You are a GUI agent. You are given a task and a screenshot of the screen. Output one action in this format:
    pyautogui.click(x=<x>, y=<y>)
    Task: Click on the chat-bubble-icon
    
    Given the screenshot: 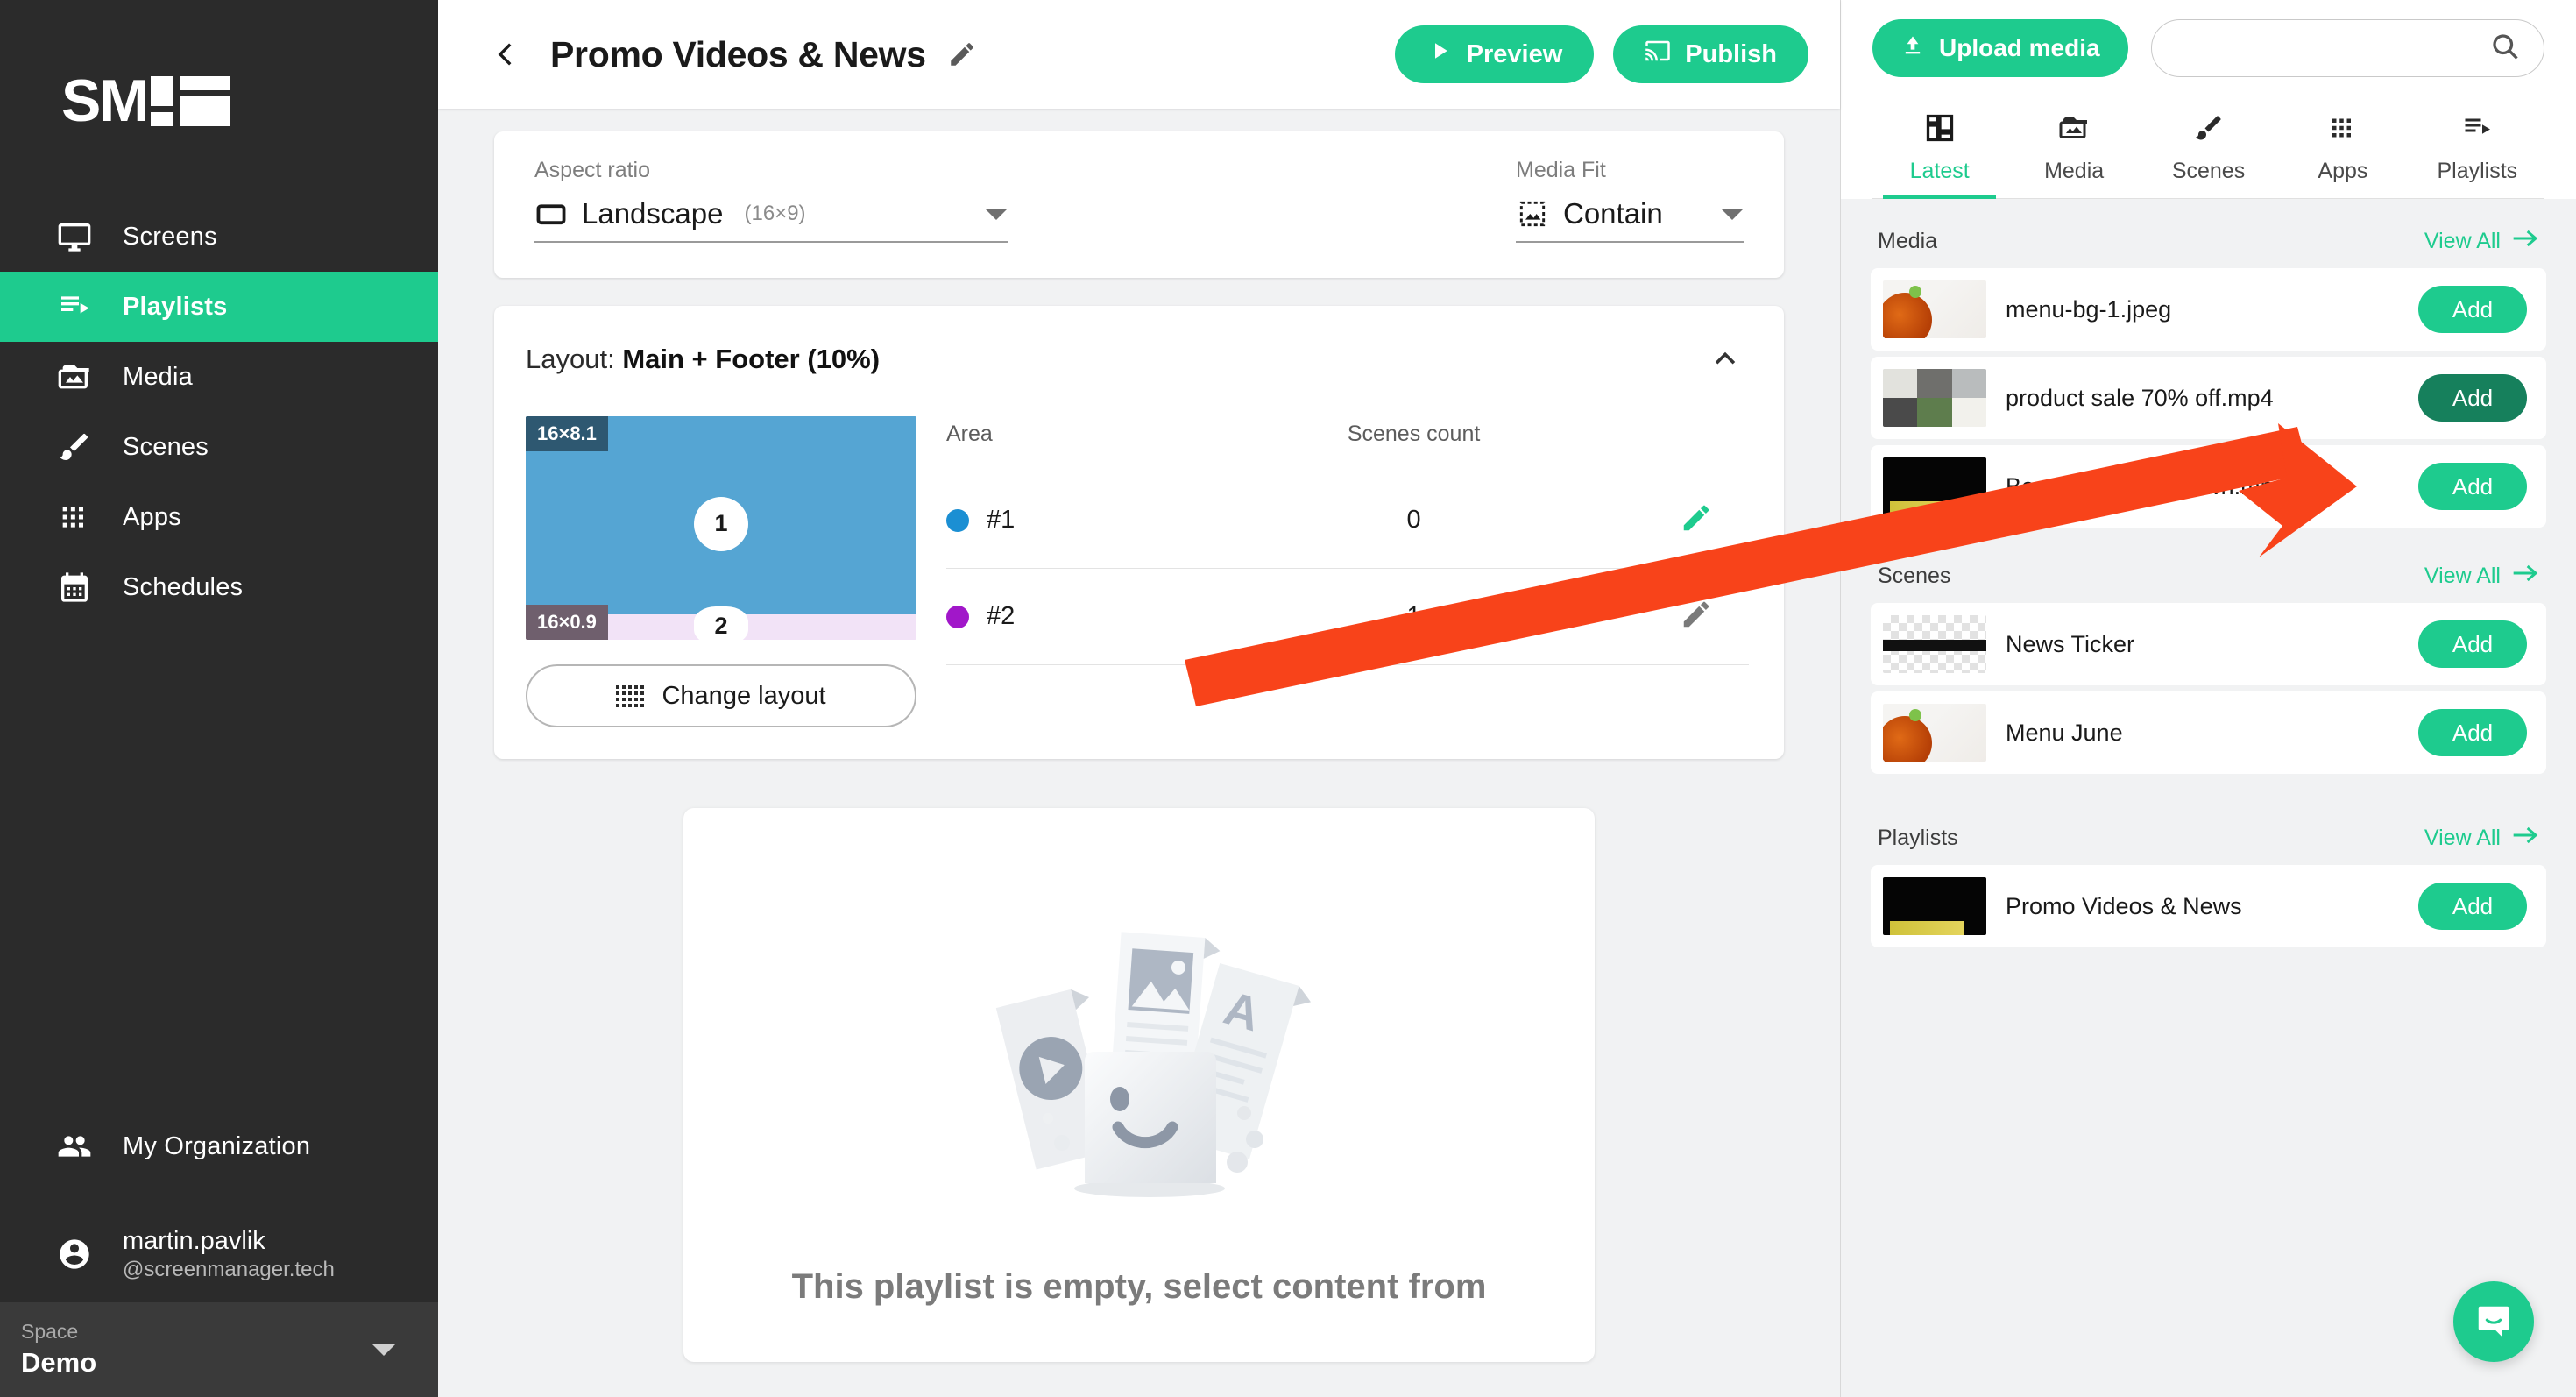 What is the action you would take?
    pyautogui.click(x=2493, y=1321)
    